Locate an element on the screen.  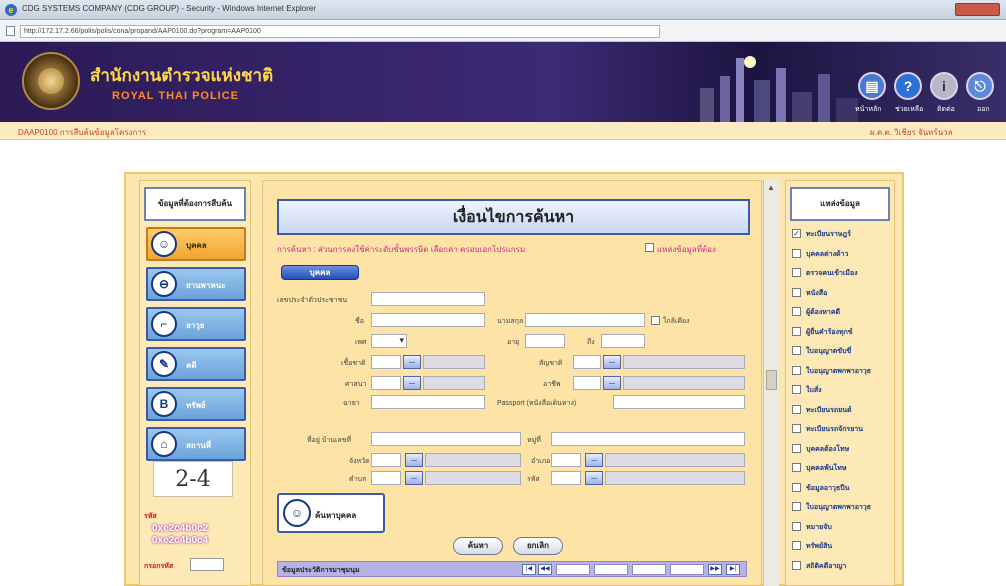
id-card-input is located at coordinates (428, 299).